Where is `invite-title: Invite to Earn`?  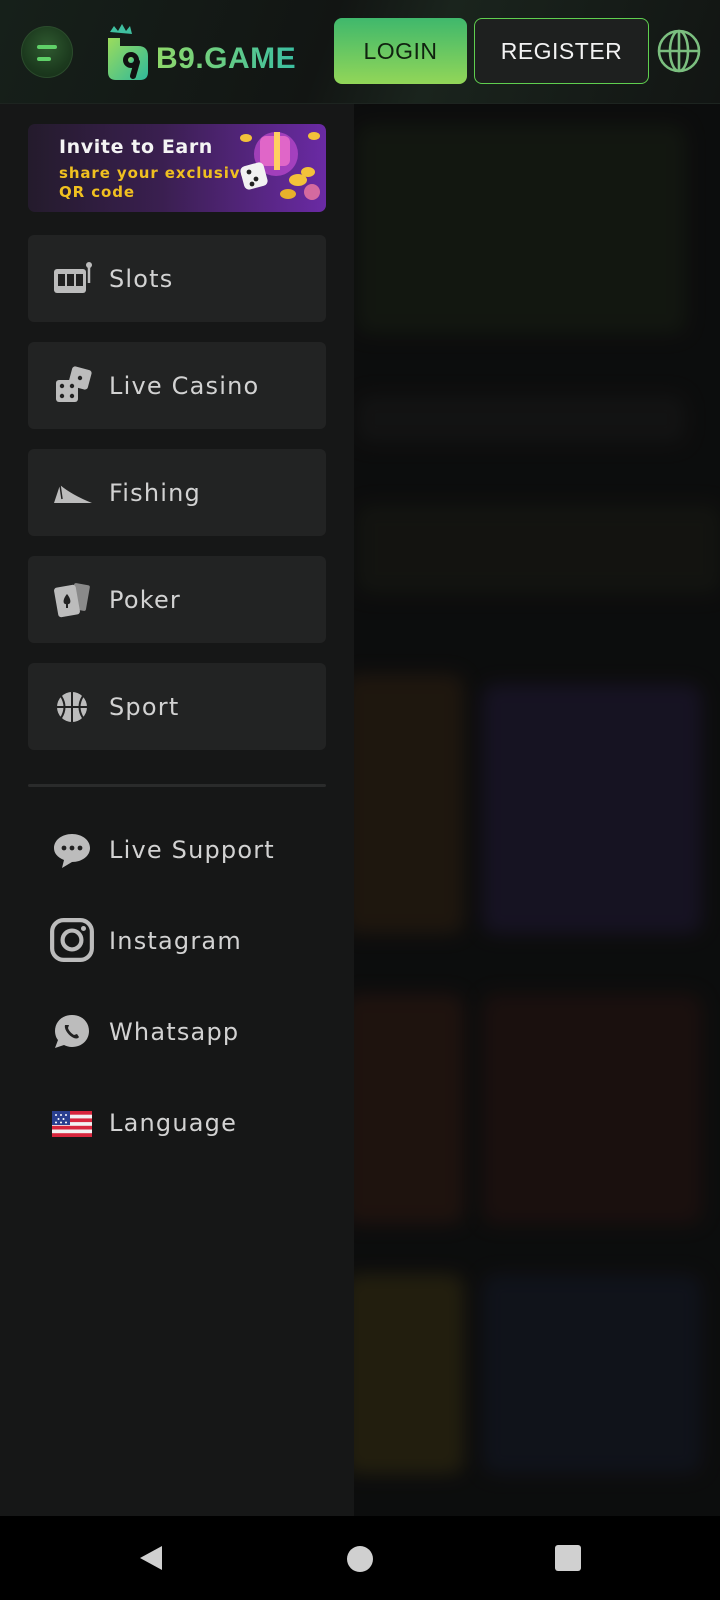 invite-title: Invite to Earn is located at coordinates (136, 147).